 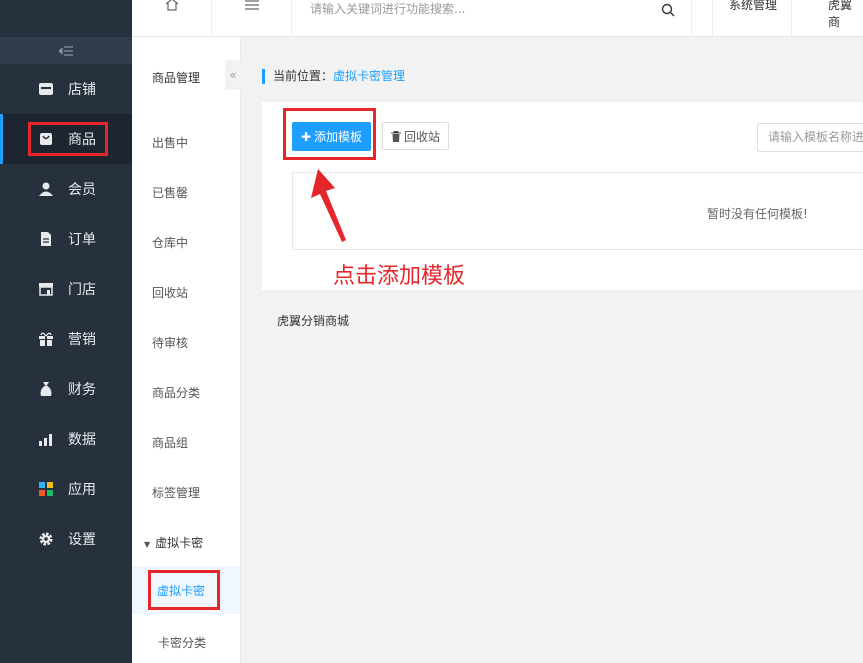 I want to click on sidebar-item-label: 设置, so click(x=82, y=540).